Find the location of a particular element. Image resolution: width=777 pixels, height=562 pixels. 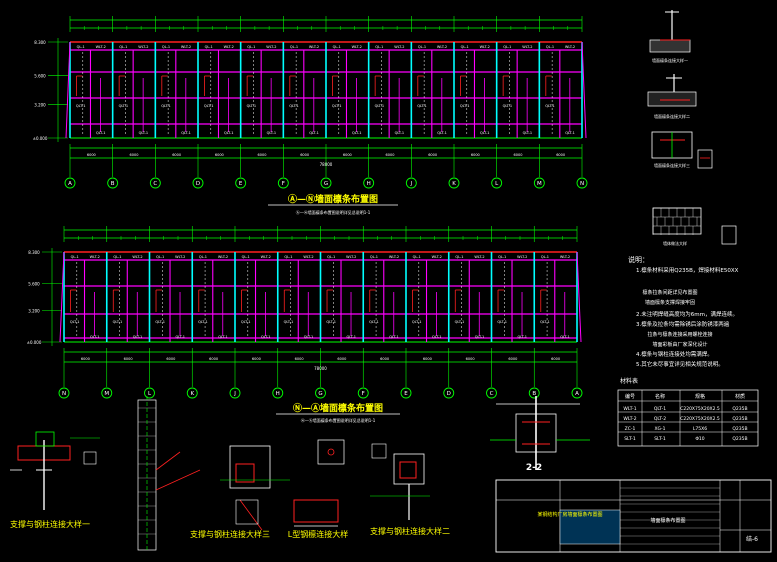

axis-label: M is located at coordinates (539, 184).